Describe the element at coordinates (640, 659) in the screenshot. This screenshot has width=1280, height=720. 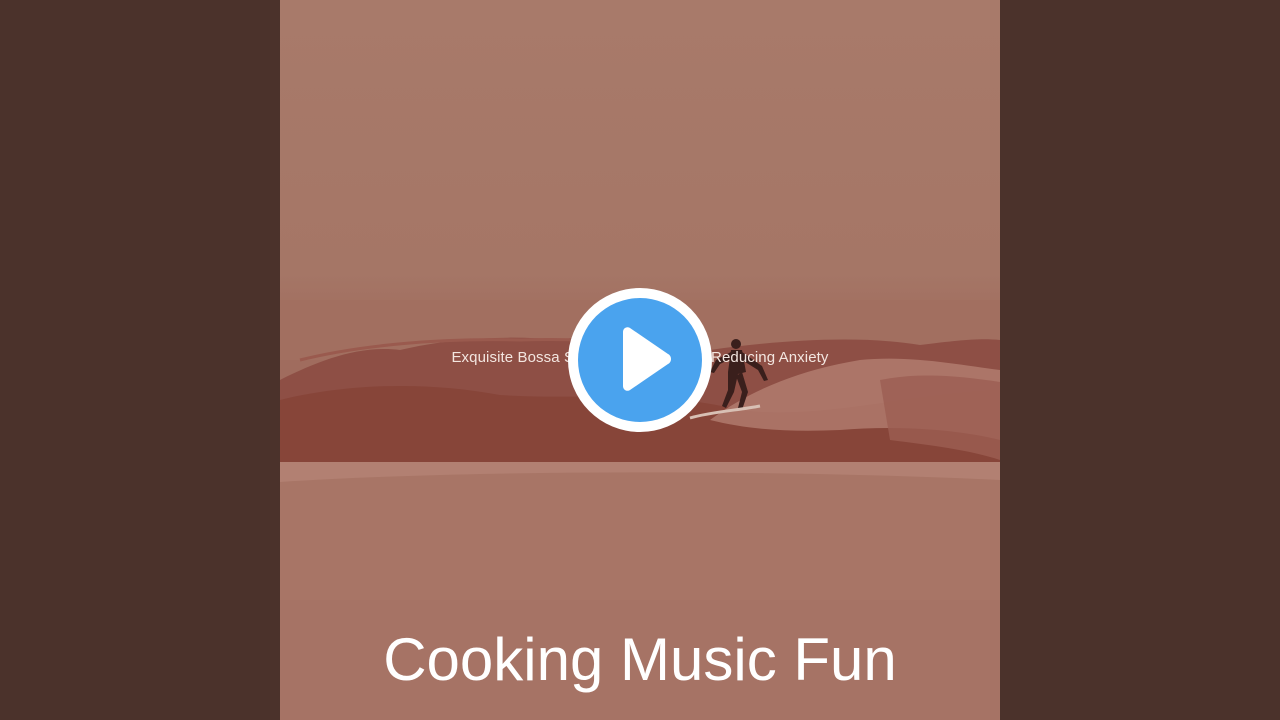
I see `artist-name: Cooking Music Fun` at that location.